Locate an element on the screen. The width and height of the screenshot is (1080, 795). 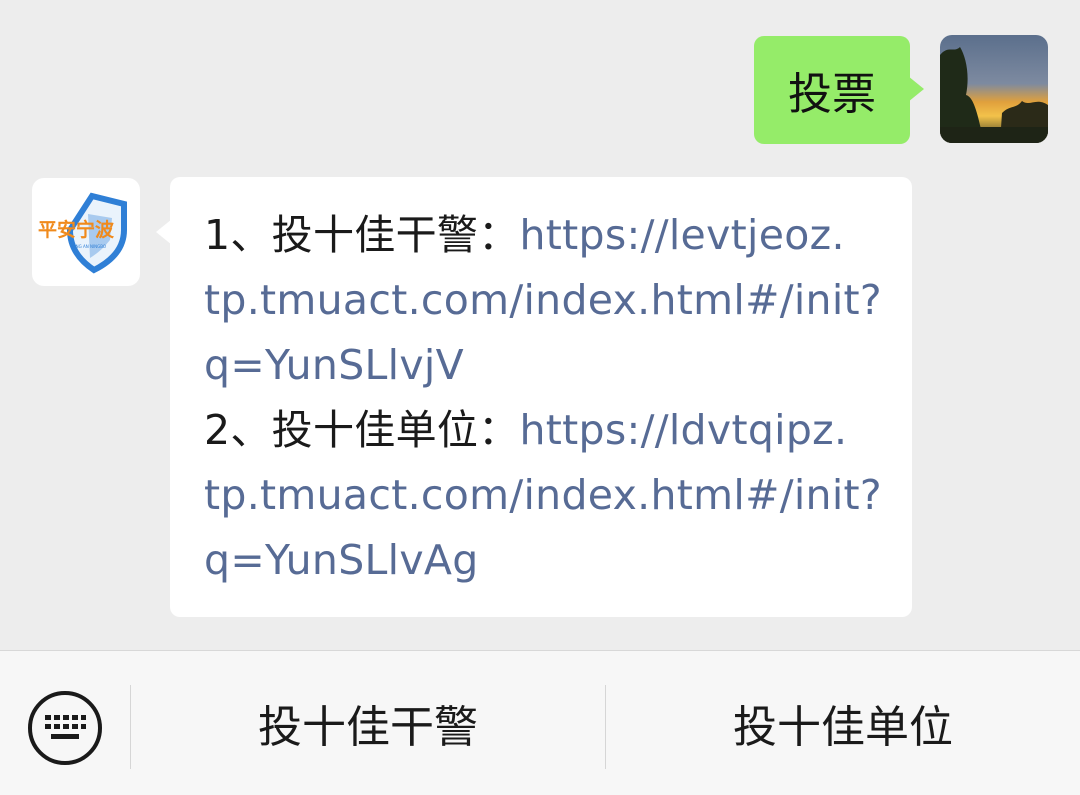
sunset-photo-icon is located at coordinates (994, 89).